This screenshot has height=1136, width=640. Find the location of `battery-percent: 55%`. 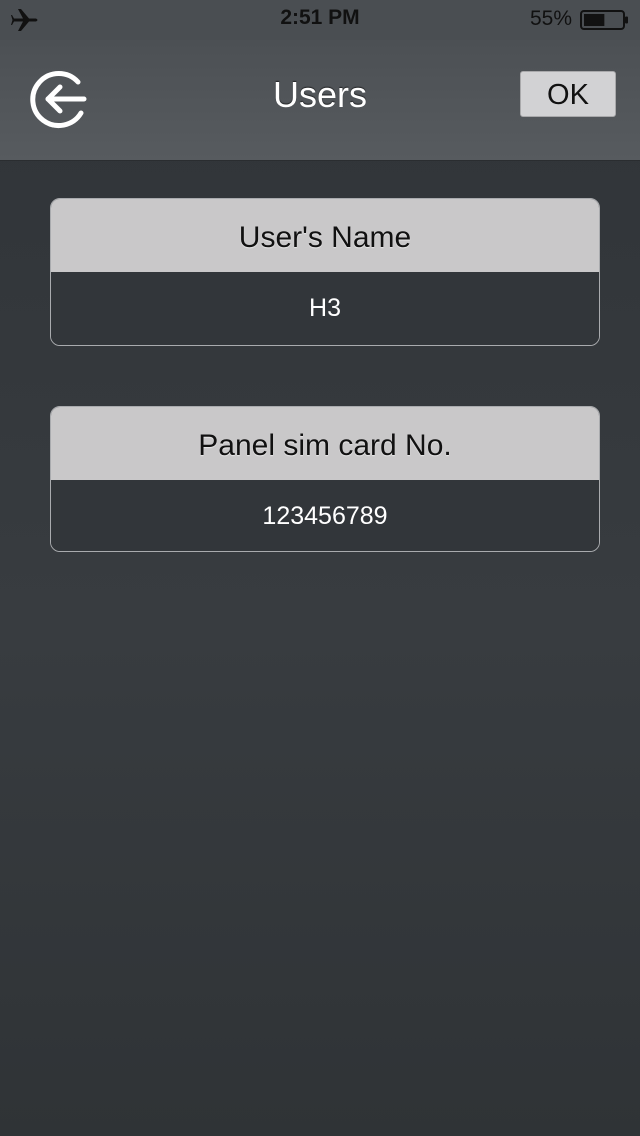

battery-percent: 55% is located at coordinates (550, 18).